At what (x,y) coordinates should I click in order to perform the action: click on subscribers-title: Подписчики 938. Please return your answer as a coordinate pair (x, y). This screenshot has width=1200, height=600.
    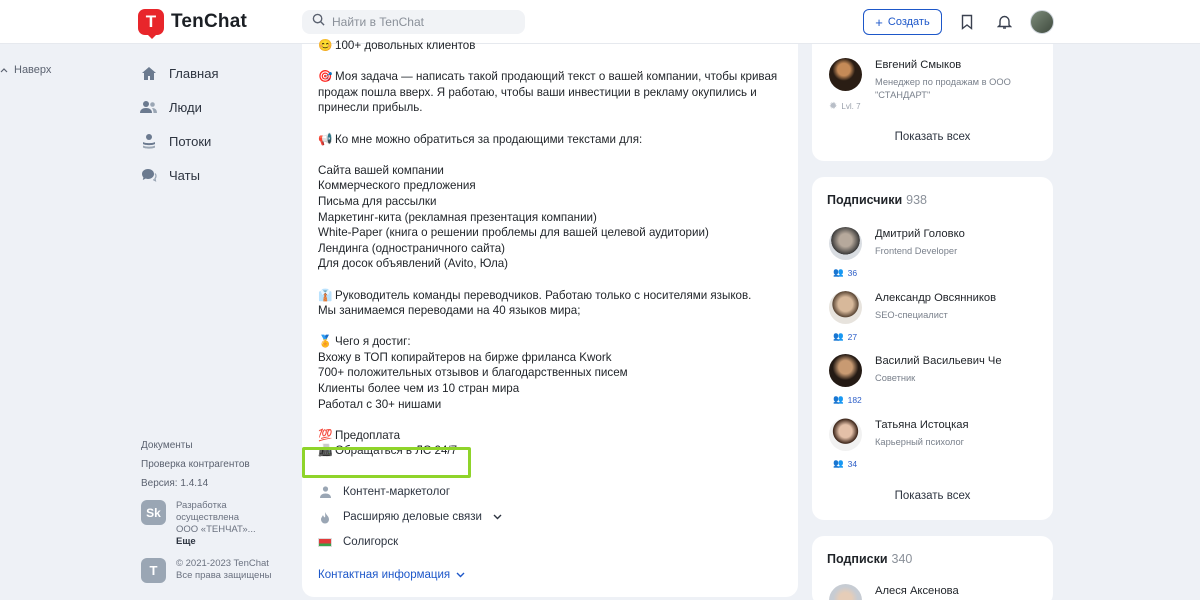
    Looking at the image, I should click on (877, 200).